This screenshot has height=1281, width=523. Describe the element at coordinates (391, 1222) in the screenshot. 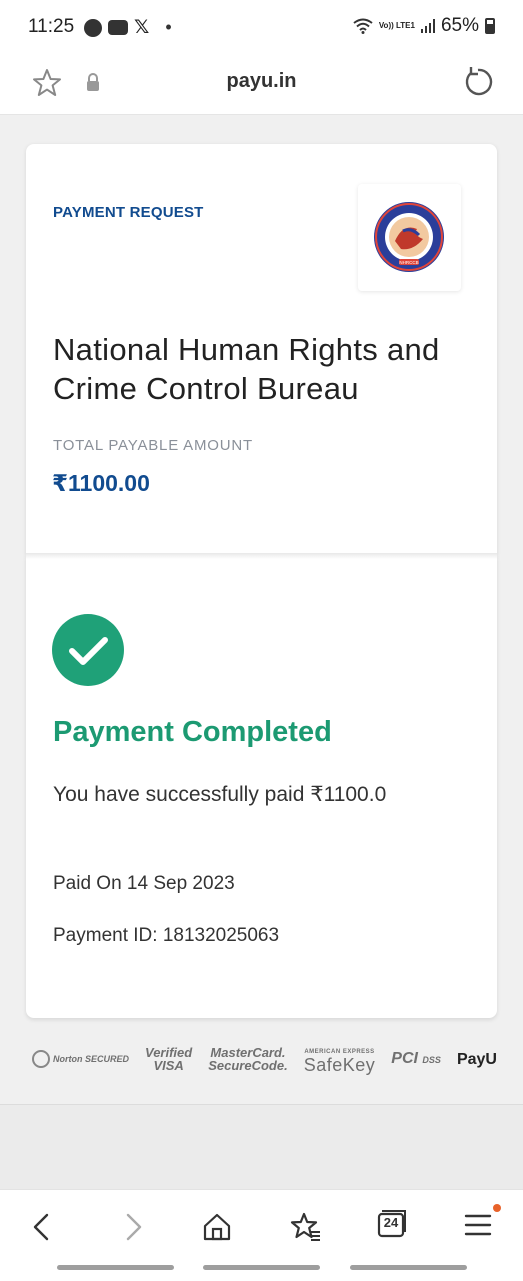

I see `tabs-count: 24` at that location.